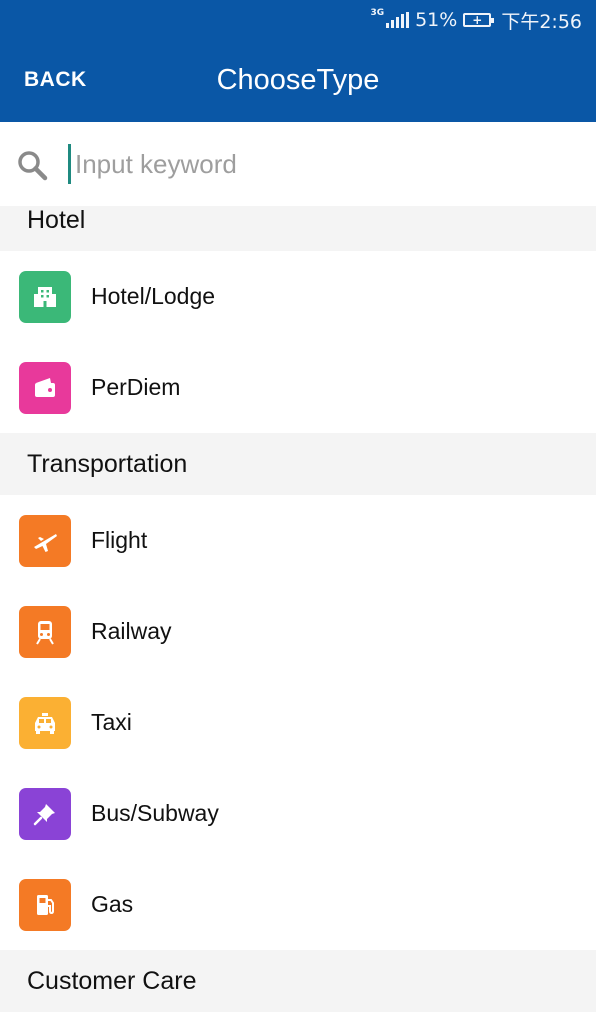 Image resolution: width=596 pixels, height=1012 pixels. What do you see at coordinates (45, 540) in the screenshot?
I see `airplane-icon` at bounding box center [45, 540].